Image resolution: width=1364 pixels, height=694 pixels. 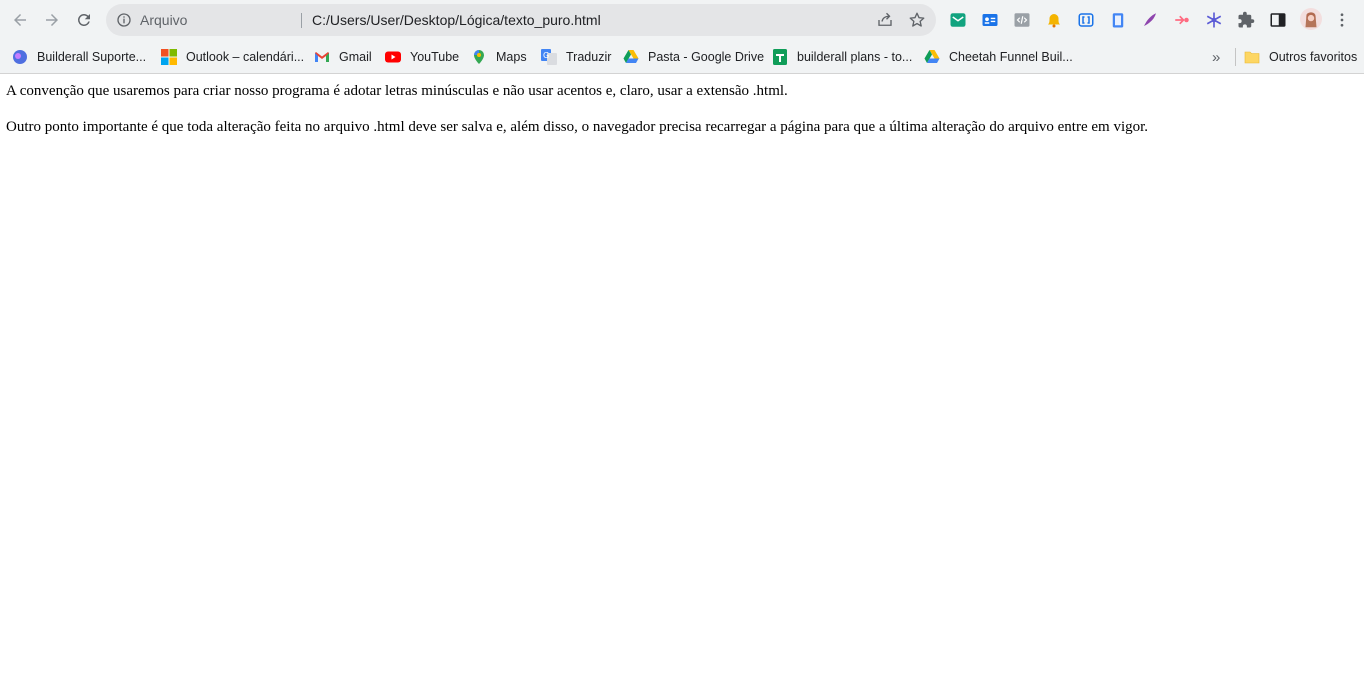 What do you see at coordinates (1246, 20) in the screenshot?
I see `puzzle-icon` at bounding box center [1246, 20].